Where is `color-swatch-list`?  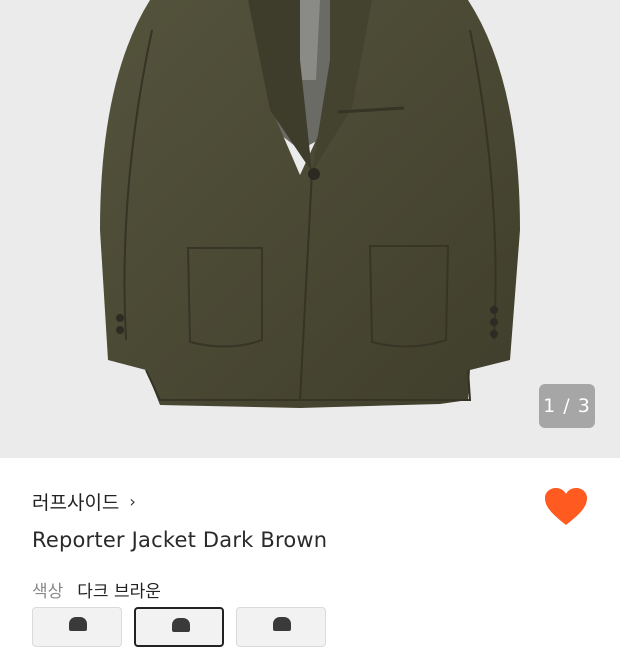 color-swatch-list is located at coordinates (179, 627).